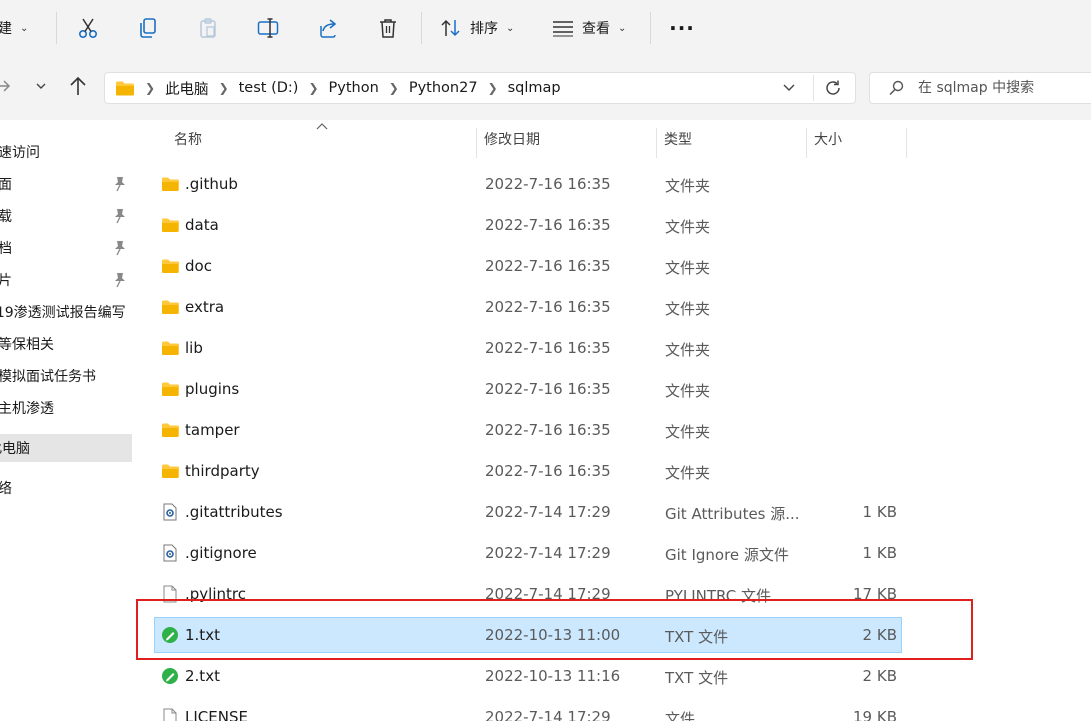 Image resolution: width=1091 pixels, height=721 pixels. I want to click on file-row: 1.txt 2022-10-13 11:00 TXT 文件 2 KB, so click(528, 635).